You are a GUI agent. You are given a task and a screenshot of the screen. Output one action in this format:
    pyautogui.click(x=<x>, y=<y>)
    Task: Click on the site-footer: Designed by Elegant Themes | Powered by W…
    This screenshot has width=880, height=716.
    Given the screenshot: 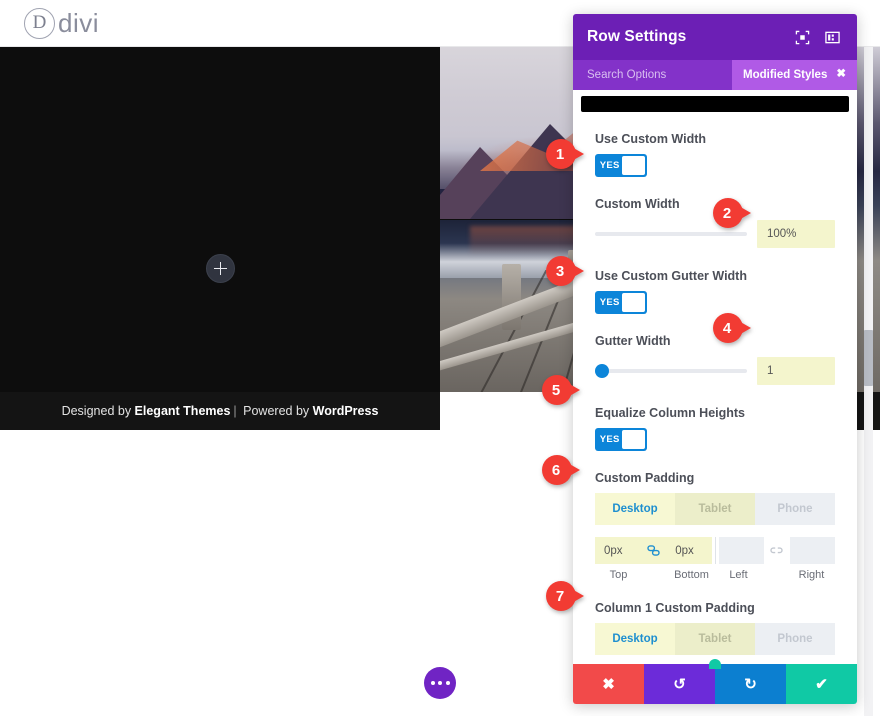 What is the action you would take?
    pyautogui.click(x=220, y=411)
    